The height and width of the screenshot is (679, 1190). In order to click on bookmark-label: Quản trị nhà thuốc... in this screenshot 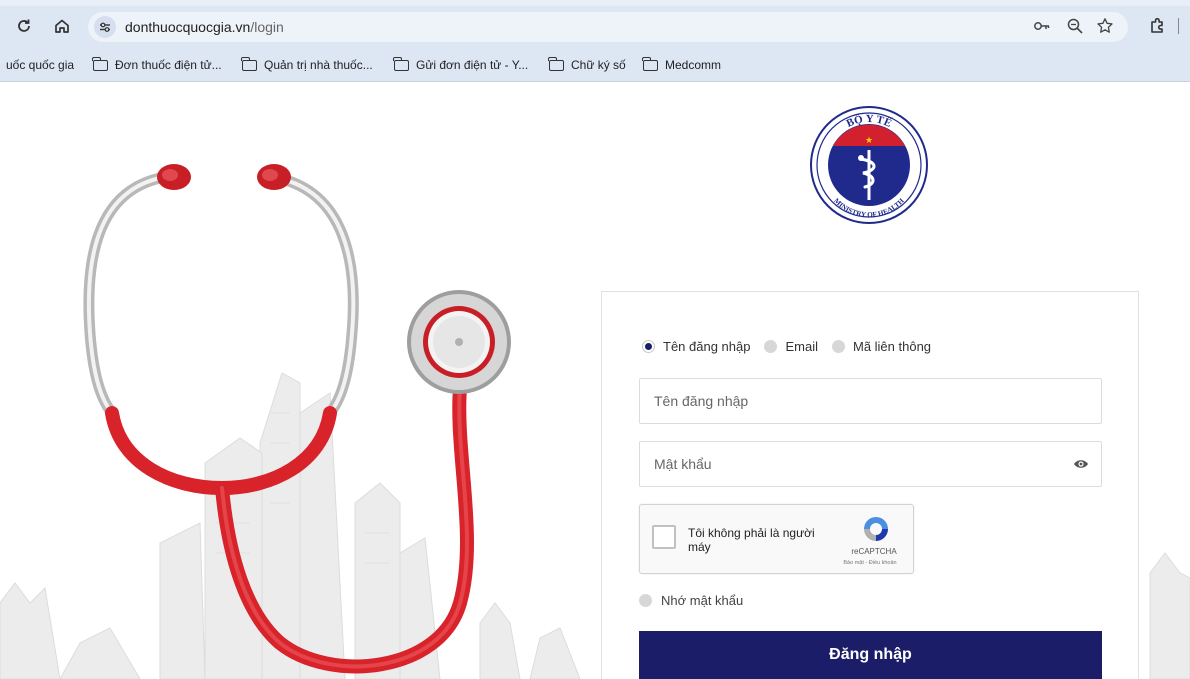, I will do `click(318, 65)`.